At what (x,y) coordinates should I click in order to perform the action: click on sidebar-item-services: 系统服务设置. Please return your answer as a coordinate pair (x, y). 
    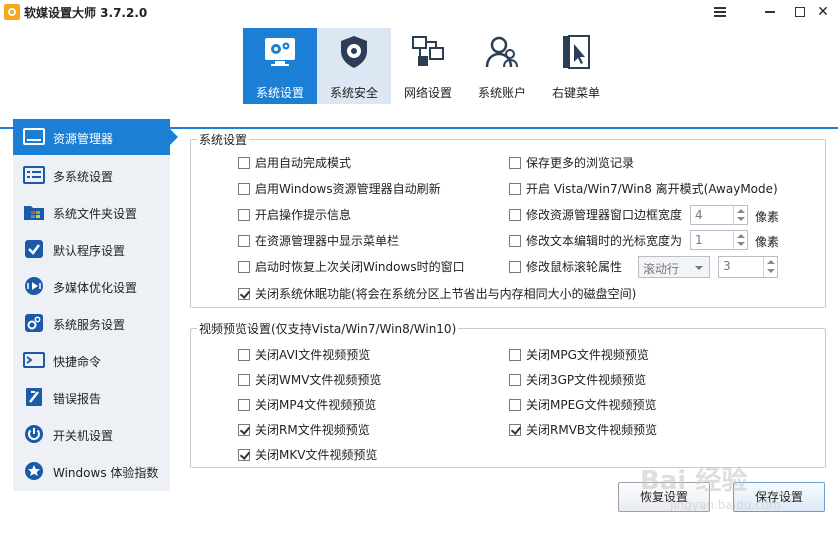
    Looking at the image, I should click on (91, 323).